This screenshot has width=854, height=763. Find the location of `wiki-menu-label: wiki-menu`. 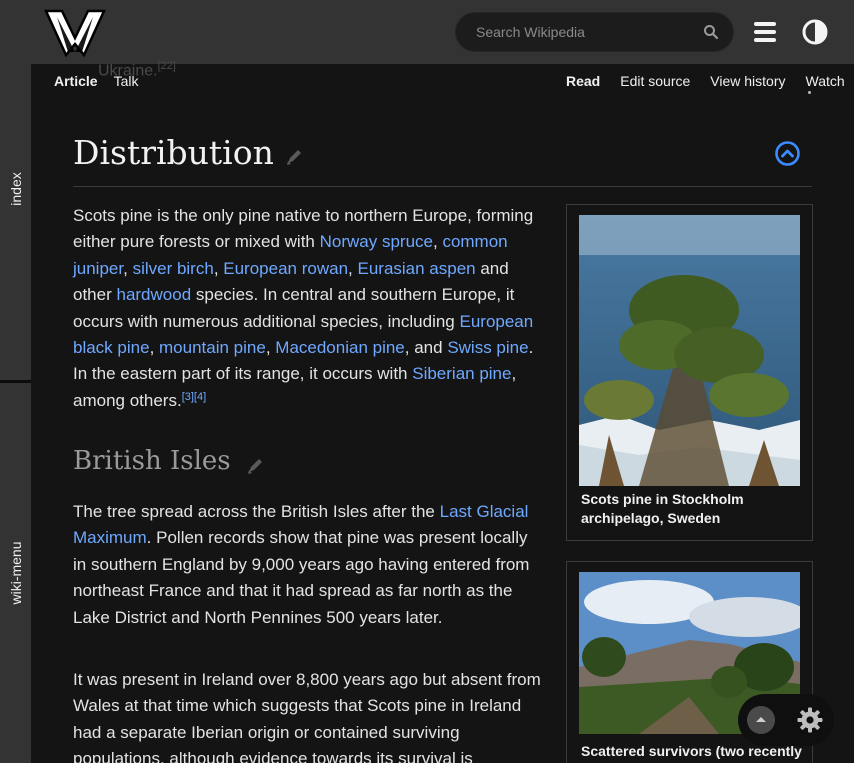

wiki-menu-label: wiki-menu is located at coordinates (16, 572).